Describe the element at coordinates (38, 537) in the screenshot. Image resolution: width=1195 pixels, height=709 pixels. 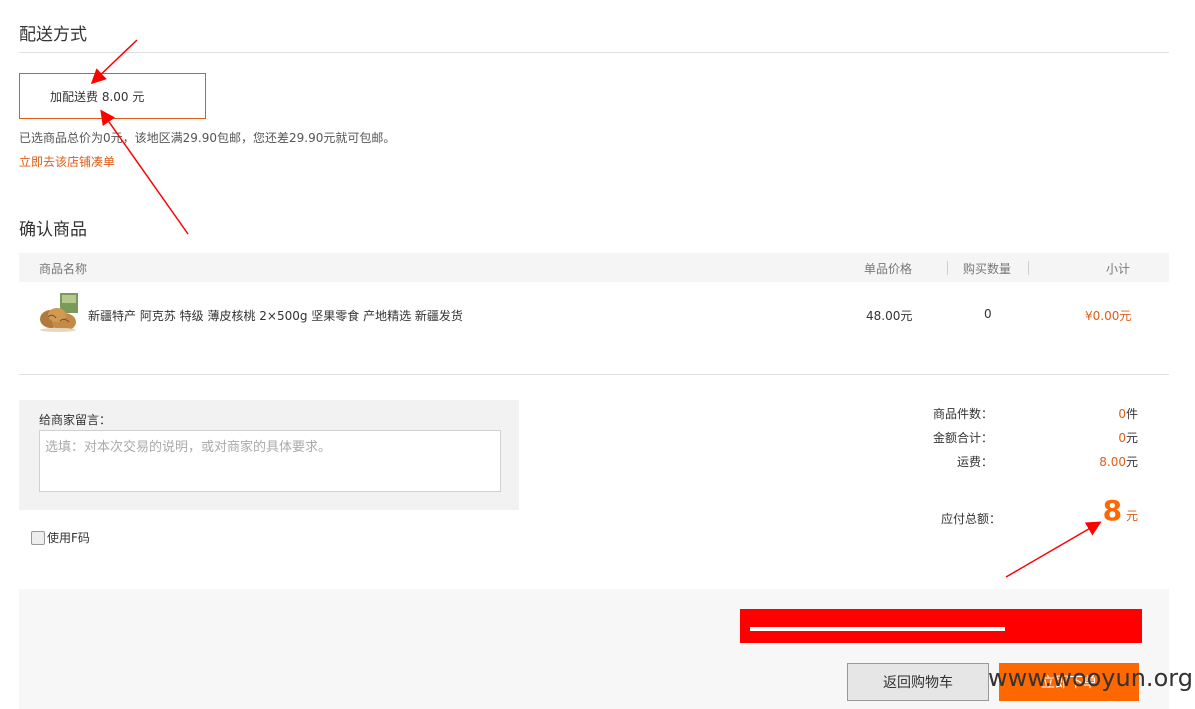
I see `fcode-checkbox` at that location.